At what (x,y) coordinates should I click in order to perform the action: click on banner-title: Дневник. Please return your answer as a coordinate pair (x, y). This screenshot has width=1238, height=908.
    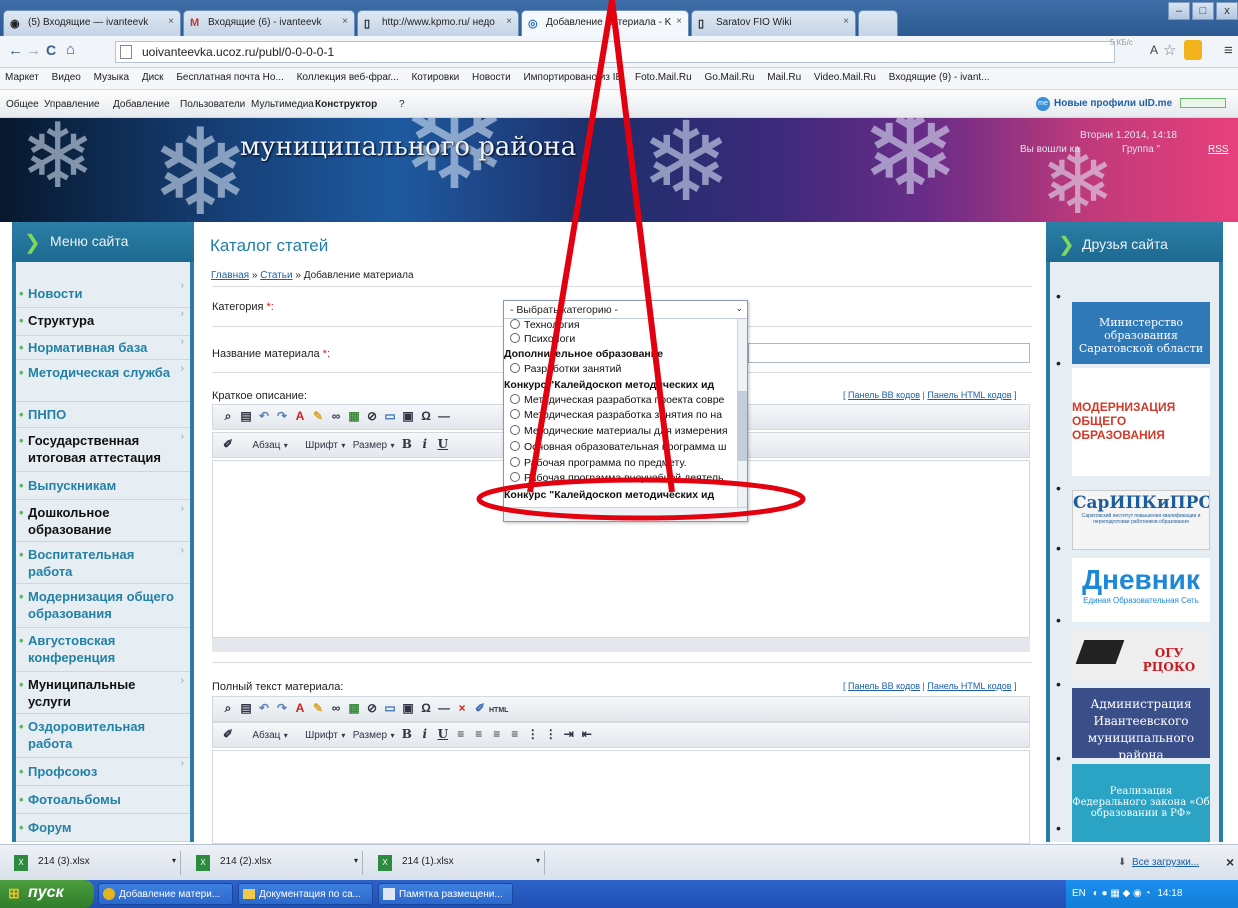
    Looking at the image, I should click on (1141, 579).